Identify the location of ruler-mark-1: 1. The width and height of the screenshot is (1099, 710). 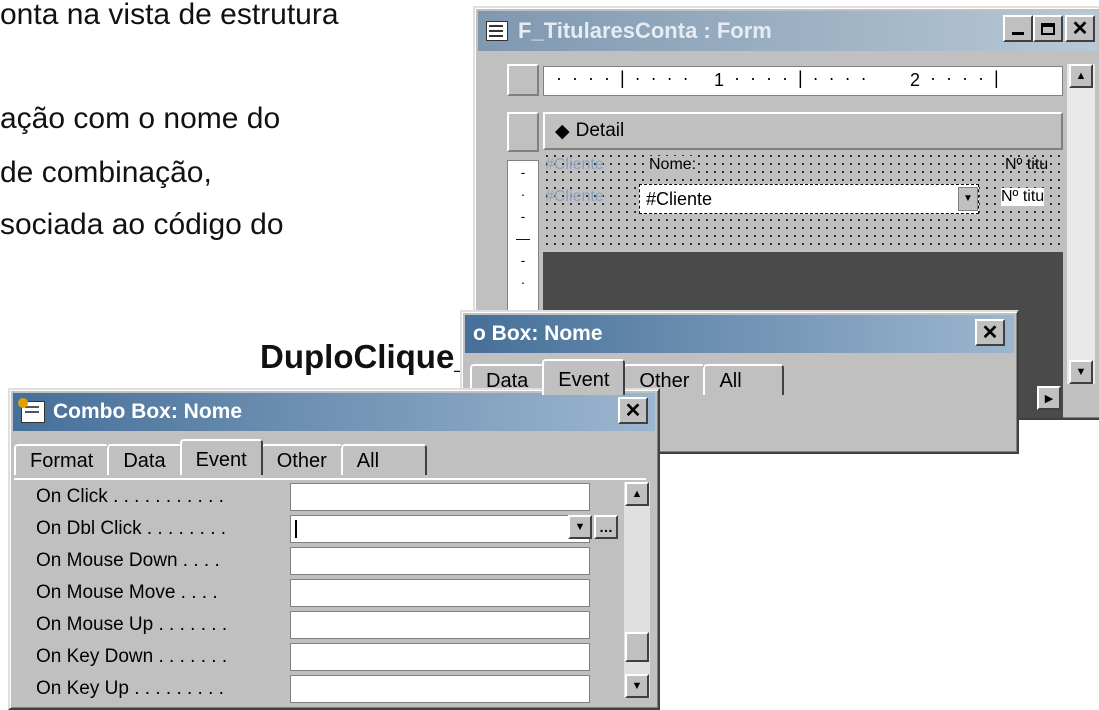
(719, 80).